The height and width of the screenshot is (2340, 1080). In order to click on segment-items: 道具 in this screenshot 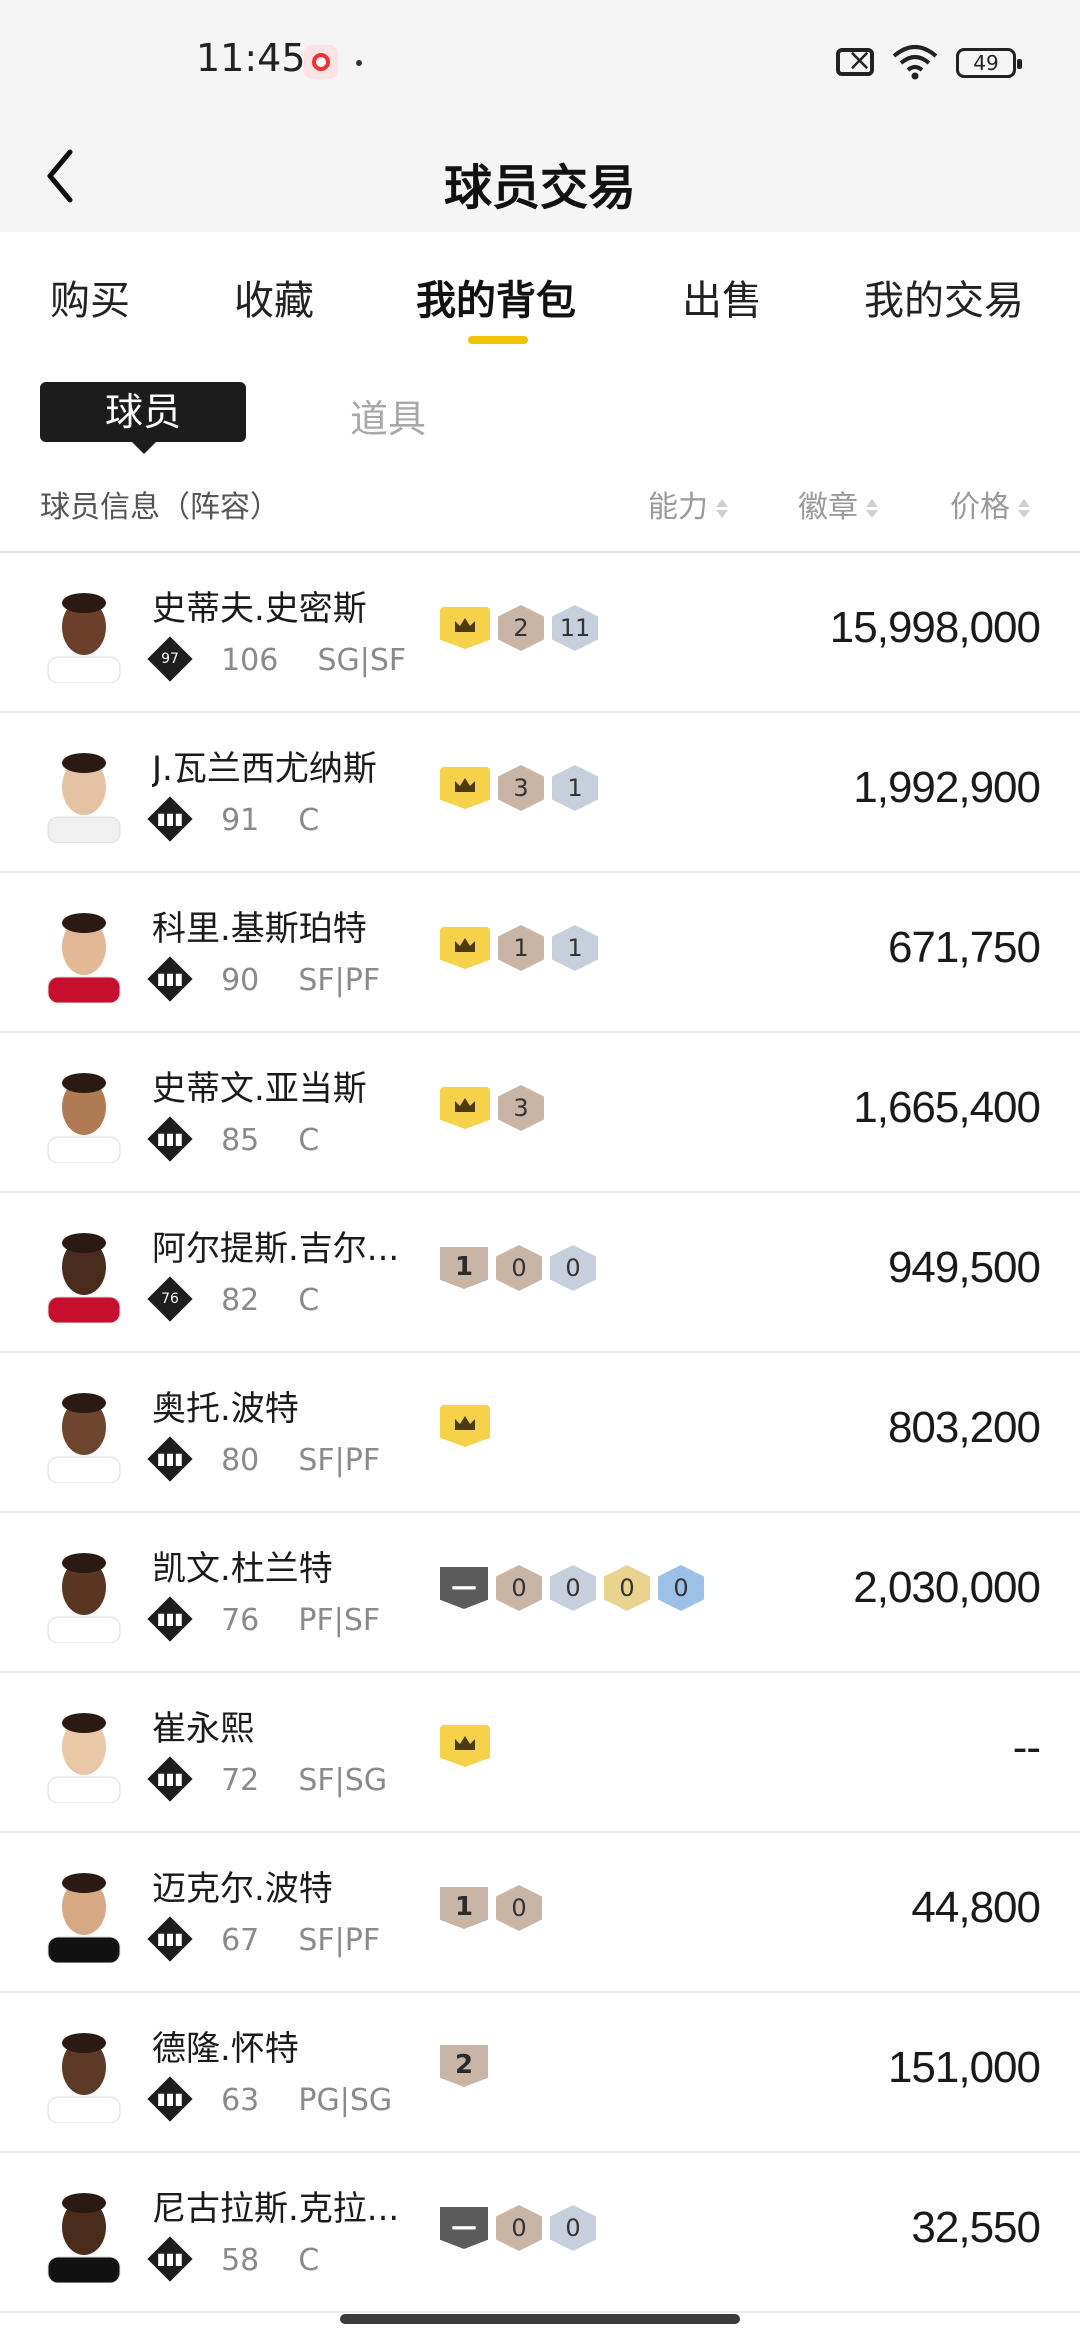, I will do `click(388, 415)`.